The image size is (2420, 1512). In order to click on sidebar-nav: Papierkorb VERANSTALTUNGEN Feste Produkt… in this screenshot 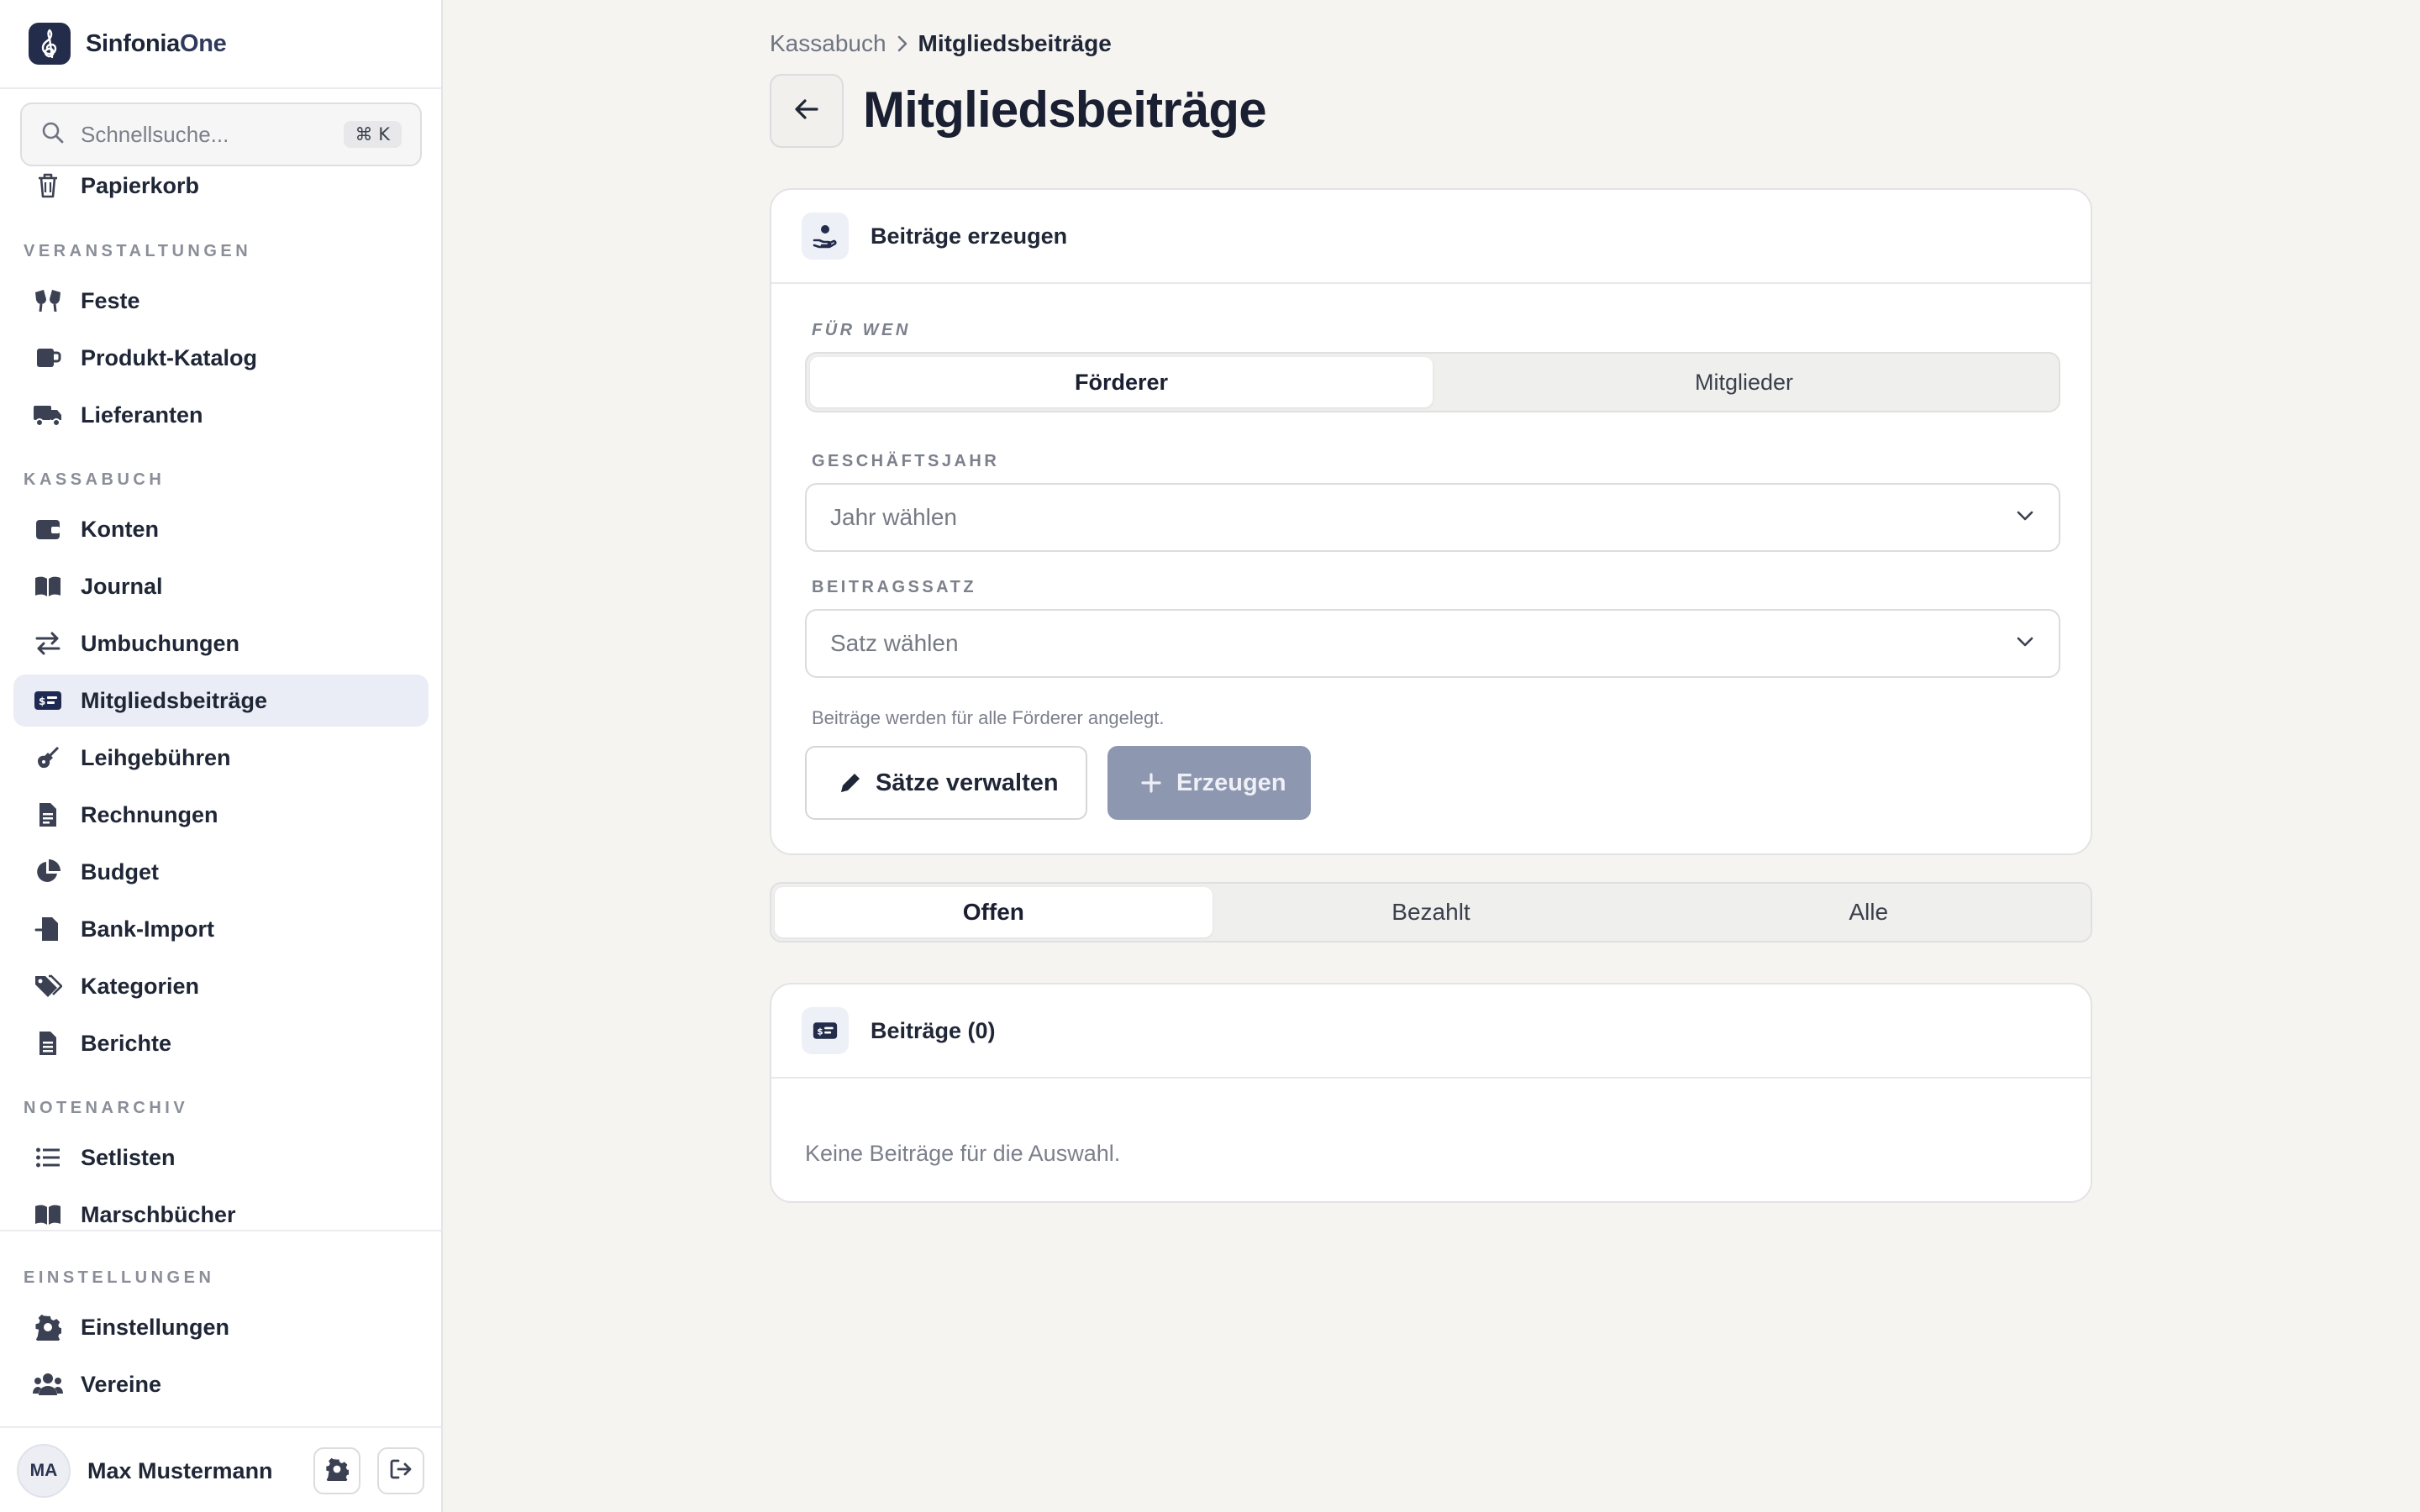, I will do `click(220, 695)`.